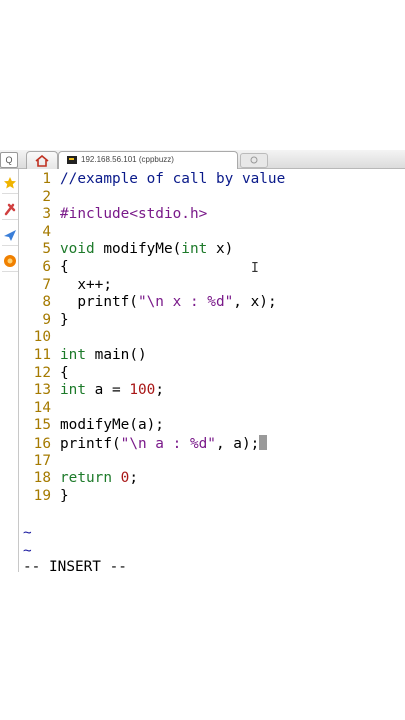  I want to click on code-token: <stdio.h>, so click(168, 214).